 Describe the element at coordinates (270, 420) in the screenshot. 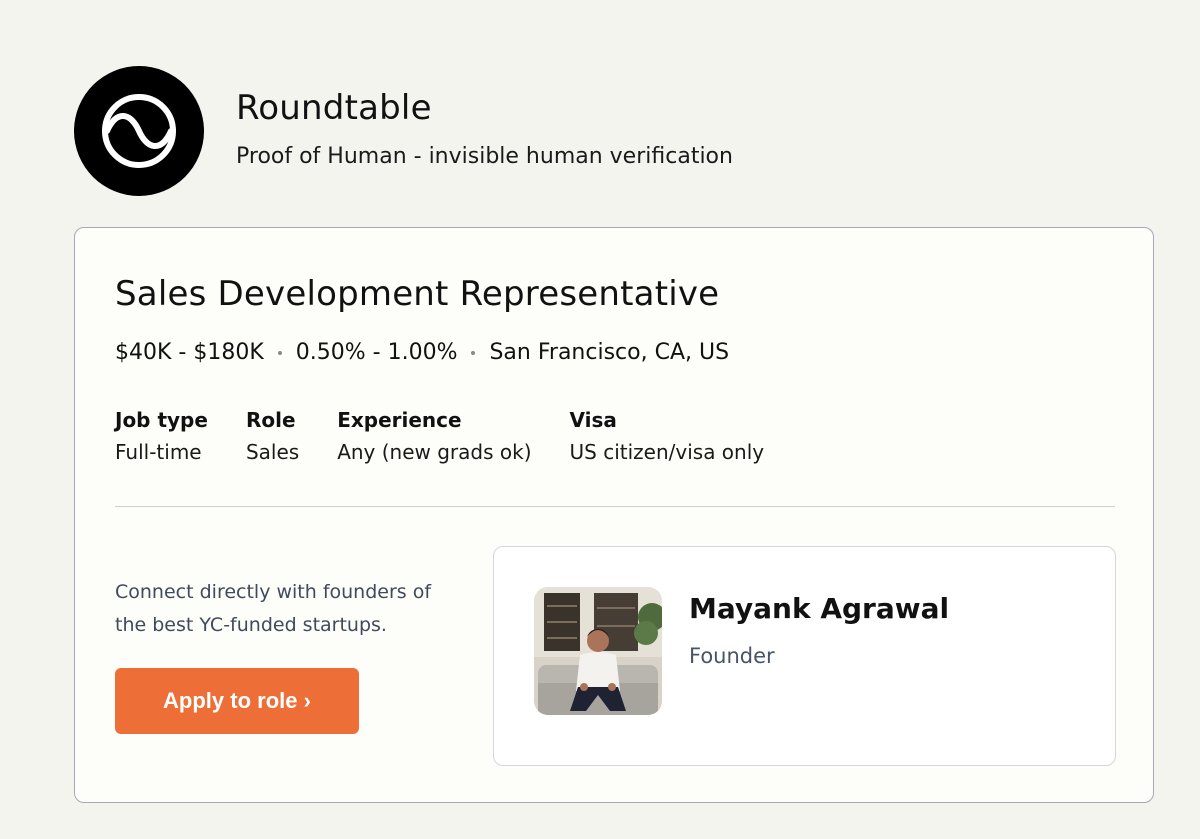

I see `attribute-label: Role` at that location.